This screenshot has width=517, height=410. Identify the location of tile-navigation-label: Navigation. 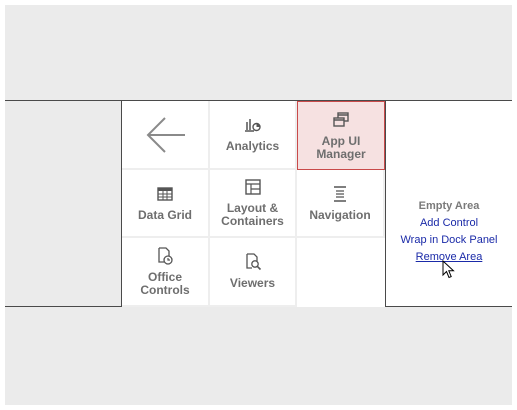
(340, 214).